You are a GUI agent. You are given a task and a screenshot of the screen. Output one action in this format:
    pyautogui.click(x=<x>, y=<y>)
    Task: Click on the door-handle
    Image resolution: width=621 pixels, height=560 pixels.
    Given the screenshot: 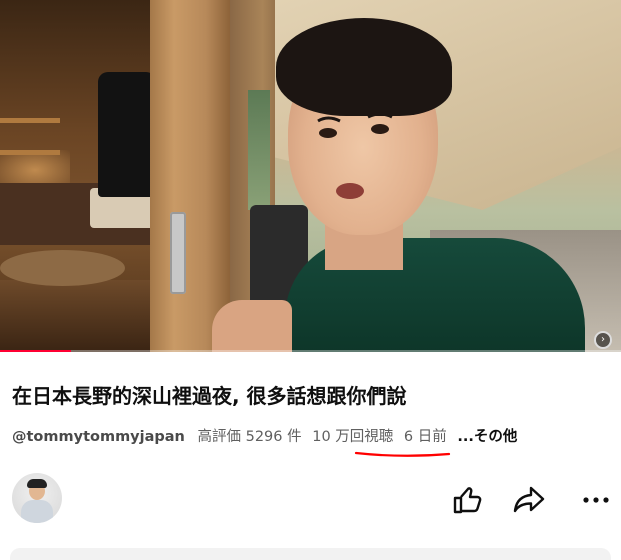 What is the action you would take?
    pyautogui.click(x=178, y=253)
    